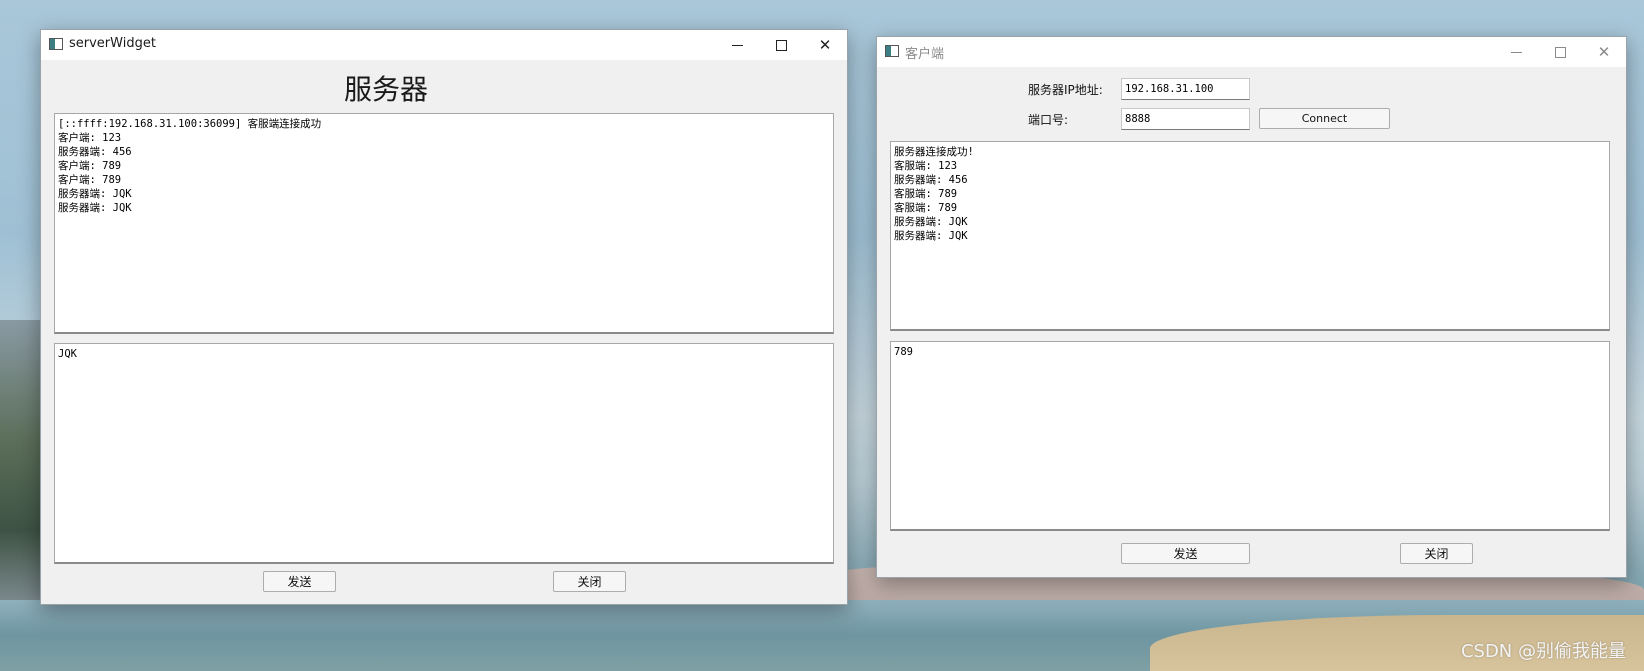 This screenshot has height=671, width=1644. Describe the element at coordinates (1185, 89) in the screenshot. I see `ip-address-input` at that location.